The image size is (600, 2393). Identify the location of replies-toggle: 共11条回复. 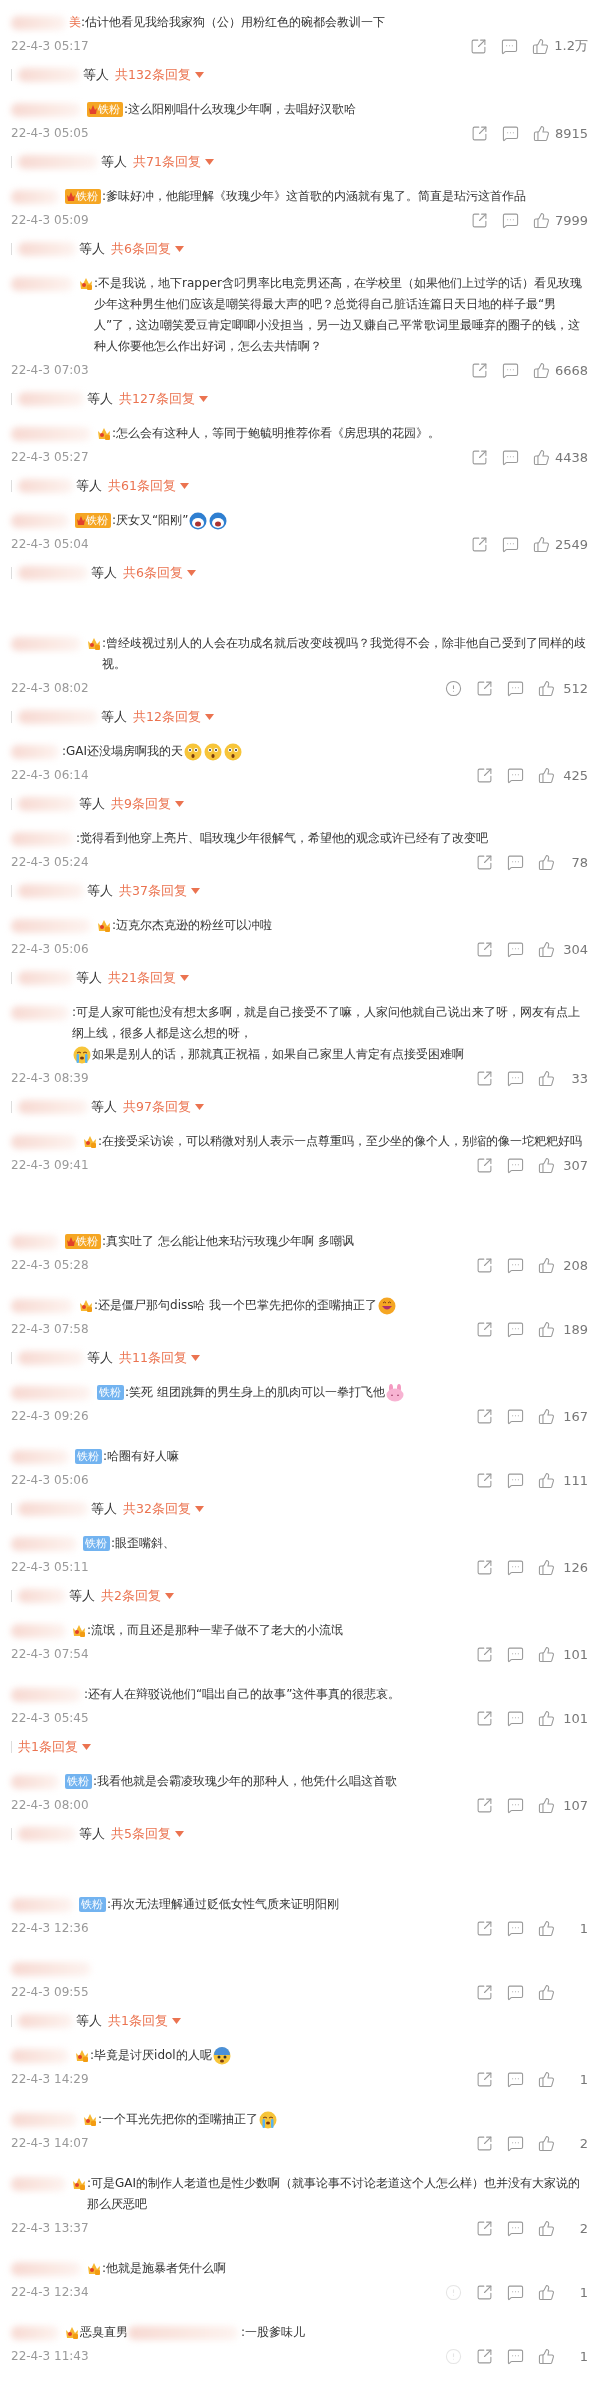
(159, 1358).